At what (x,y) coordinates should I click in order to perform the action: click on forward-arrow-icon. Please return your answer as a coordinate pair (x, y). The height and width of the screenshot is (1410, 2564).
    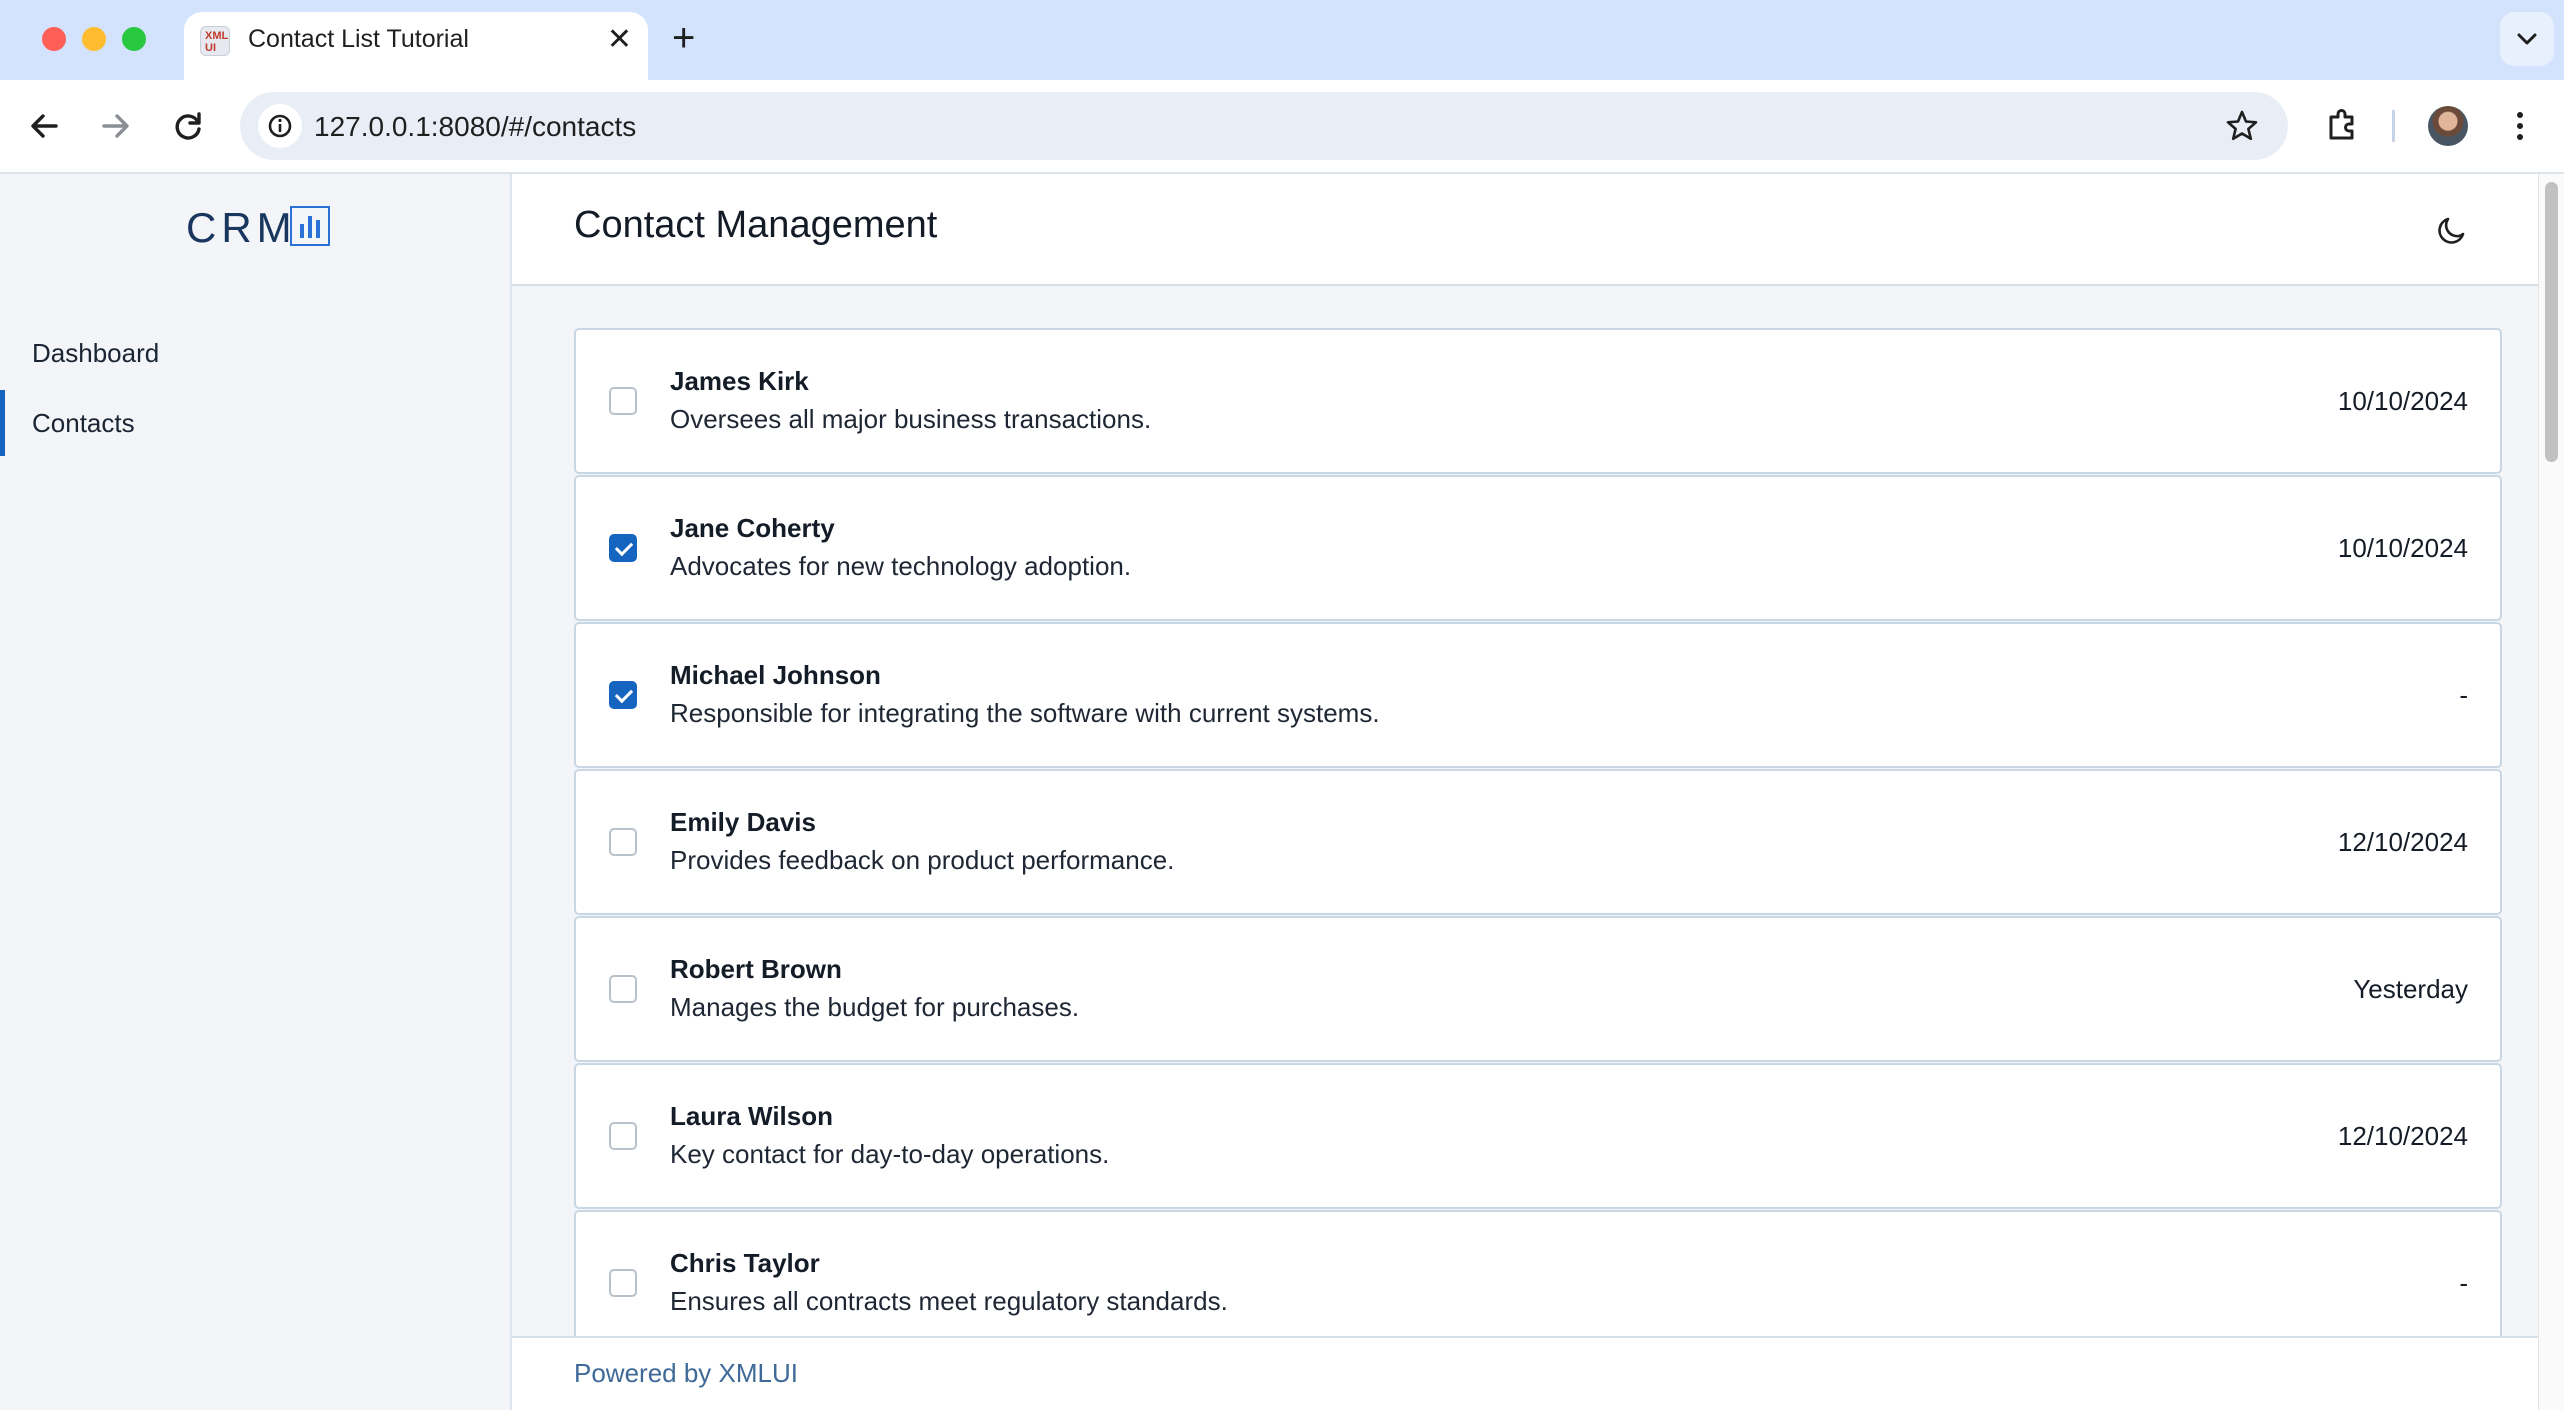
    Looking at the image, I should click on (116, 126).